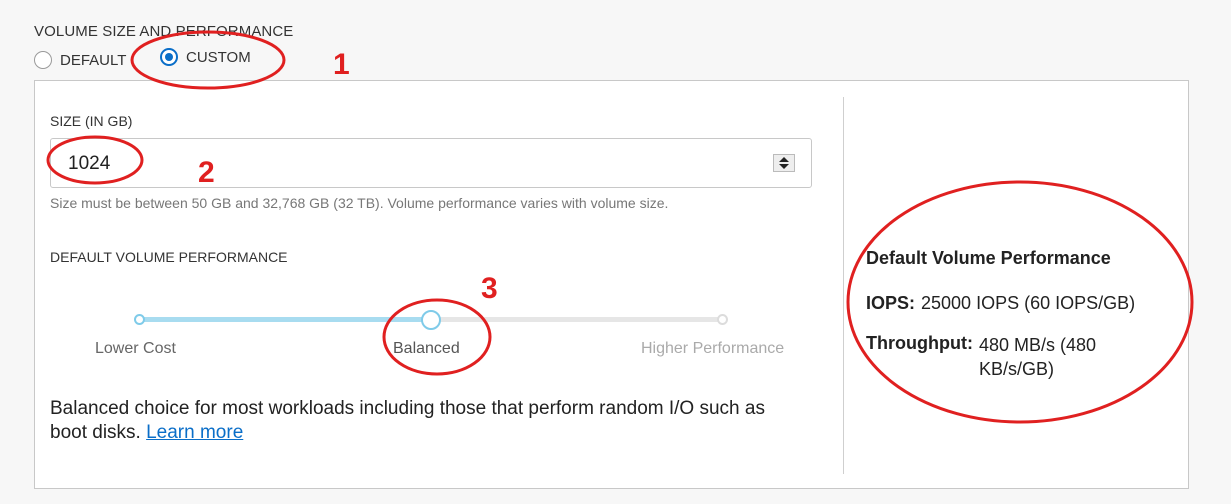  Describe the element at coordinates (919, 343) in the screenshot. I see `summary-throughput-label: Throughput:` at that location.